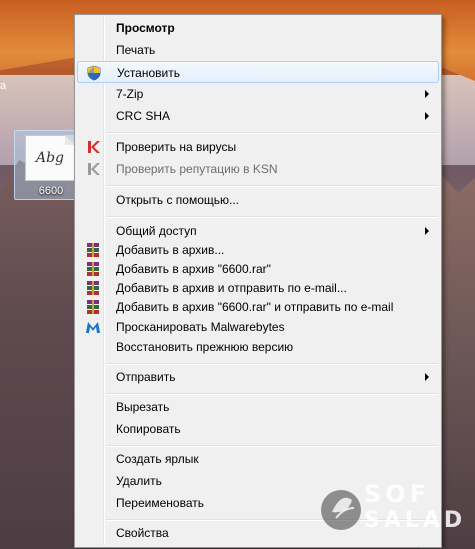  I want to click on malwarebytes-icon, so click(93, 327).